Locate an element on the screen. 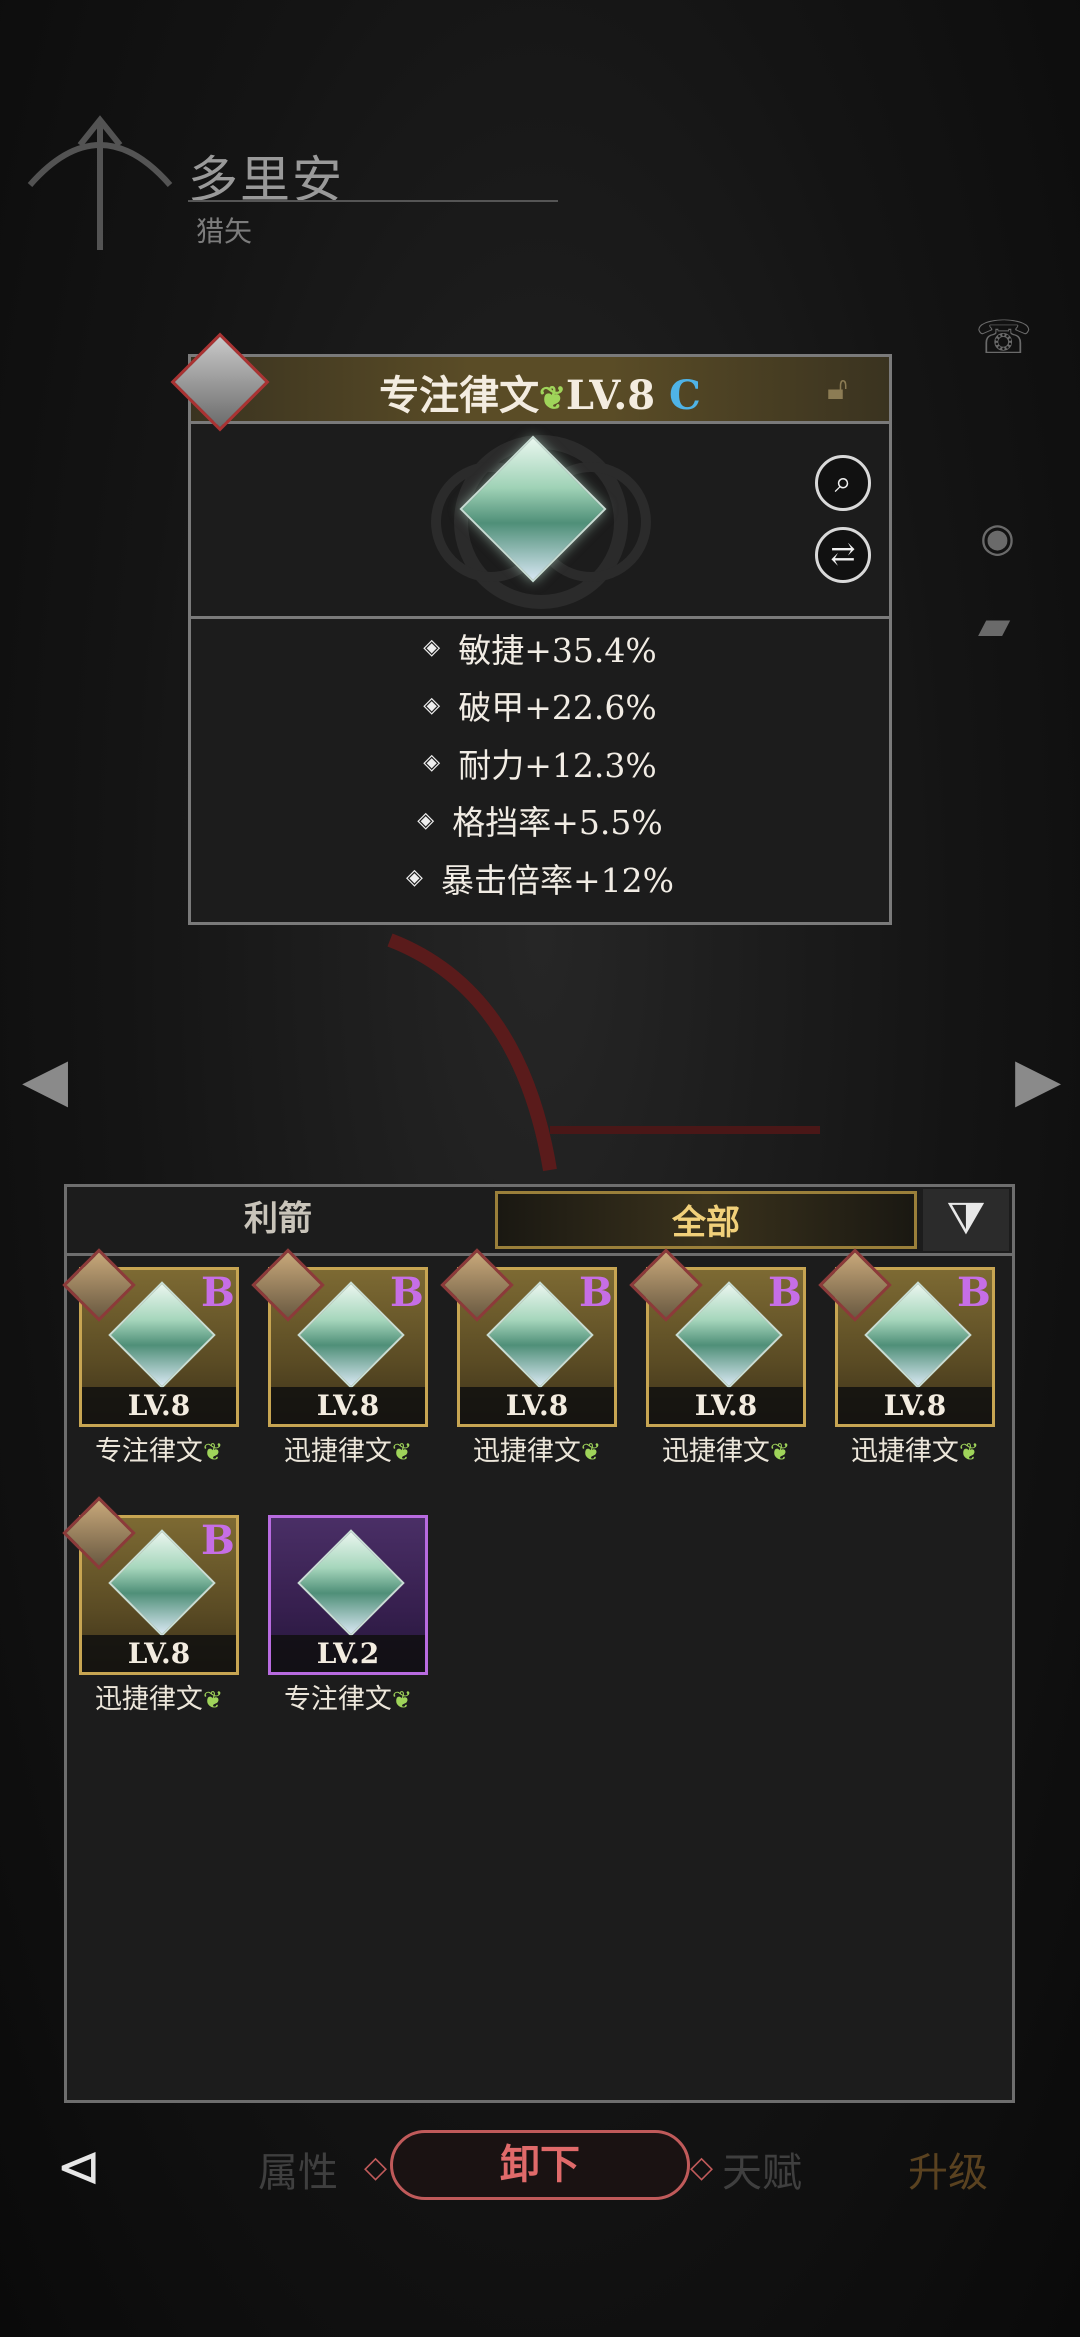 The width and height of the screenshot is (1080, 2337). hero-divider is located at coordinates (373, 201).